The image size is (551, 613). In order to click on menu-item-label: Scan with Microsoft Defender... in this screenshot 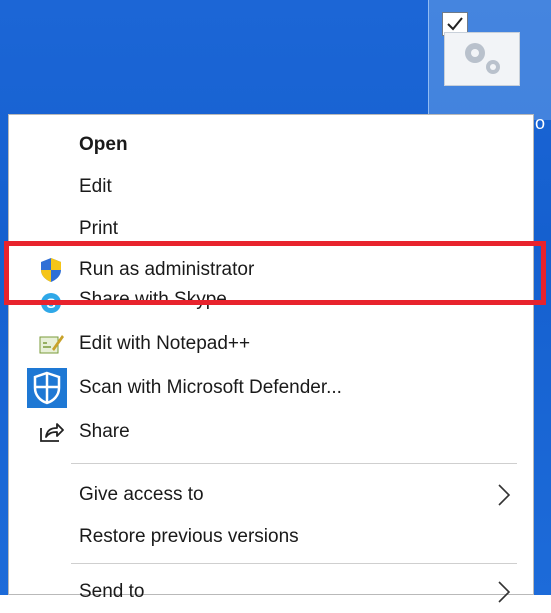, I will do `click(210, 387)`.